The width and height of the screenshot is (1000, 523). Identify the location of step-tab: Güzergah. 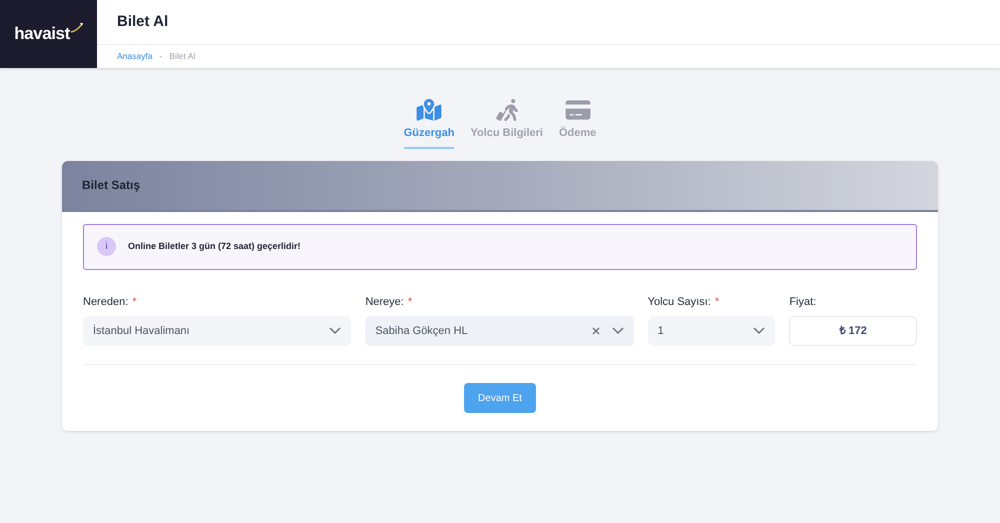
(429, 123).